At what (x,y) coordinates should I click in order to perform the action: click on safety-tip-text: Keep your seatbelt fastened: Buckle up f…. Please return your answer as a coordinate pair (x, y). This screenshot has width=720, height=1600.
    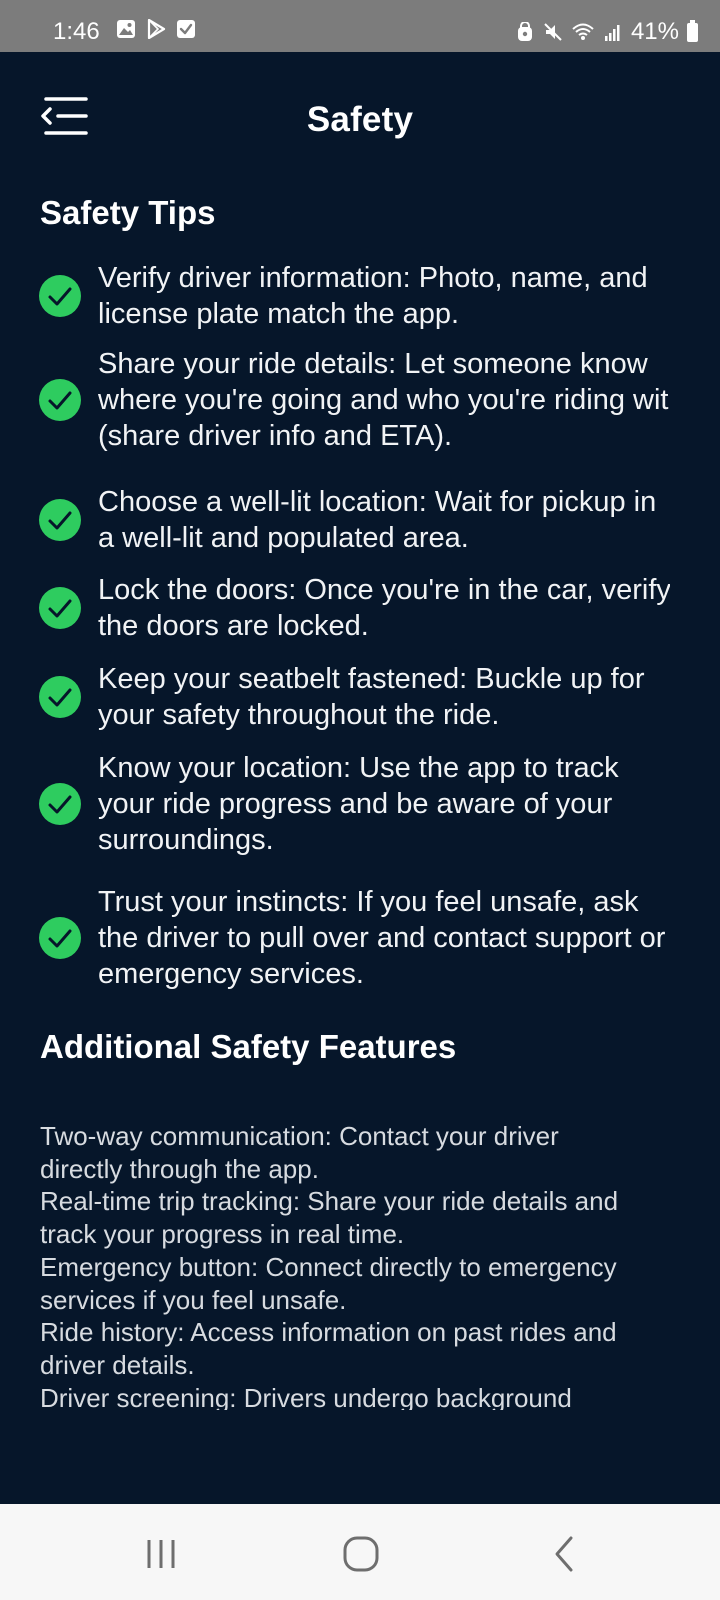
    Looking at the image, I should click on (371, 697).